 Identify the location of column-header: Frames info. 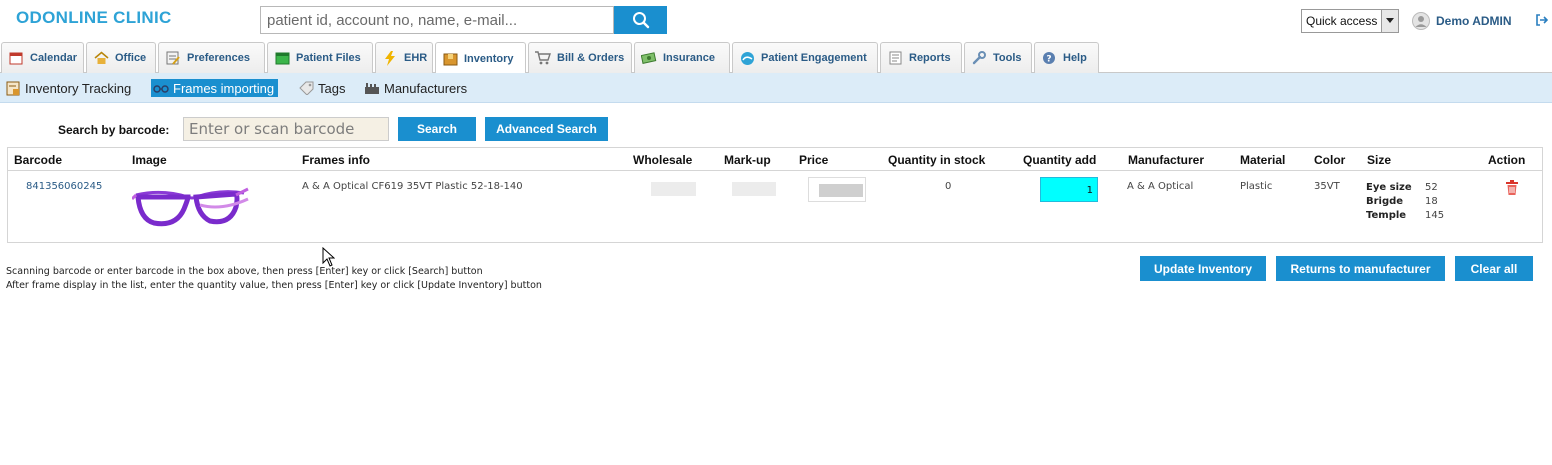
(336, 160).